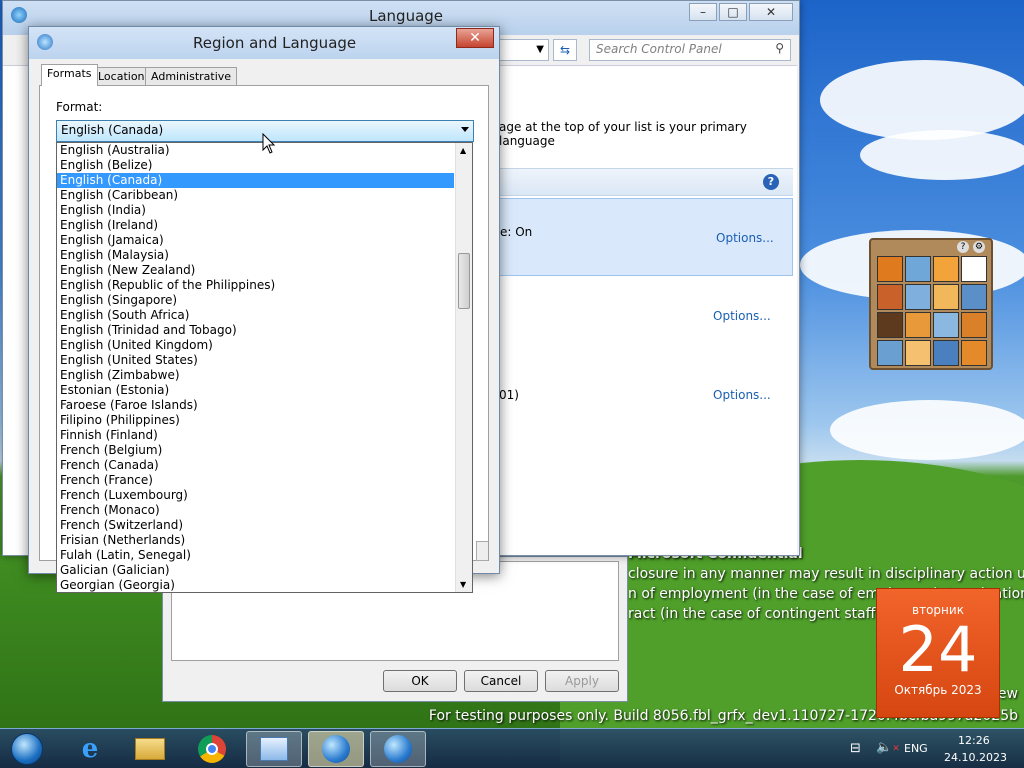 This screenshot has height=768, width=1024. I want to click on dropdown-item: French (Monaco), so click(255, 510).